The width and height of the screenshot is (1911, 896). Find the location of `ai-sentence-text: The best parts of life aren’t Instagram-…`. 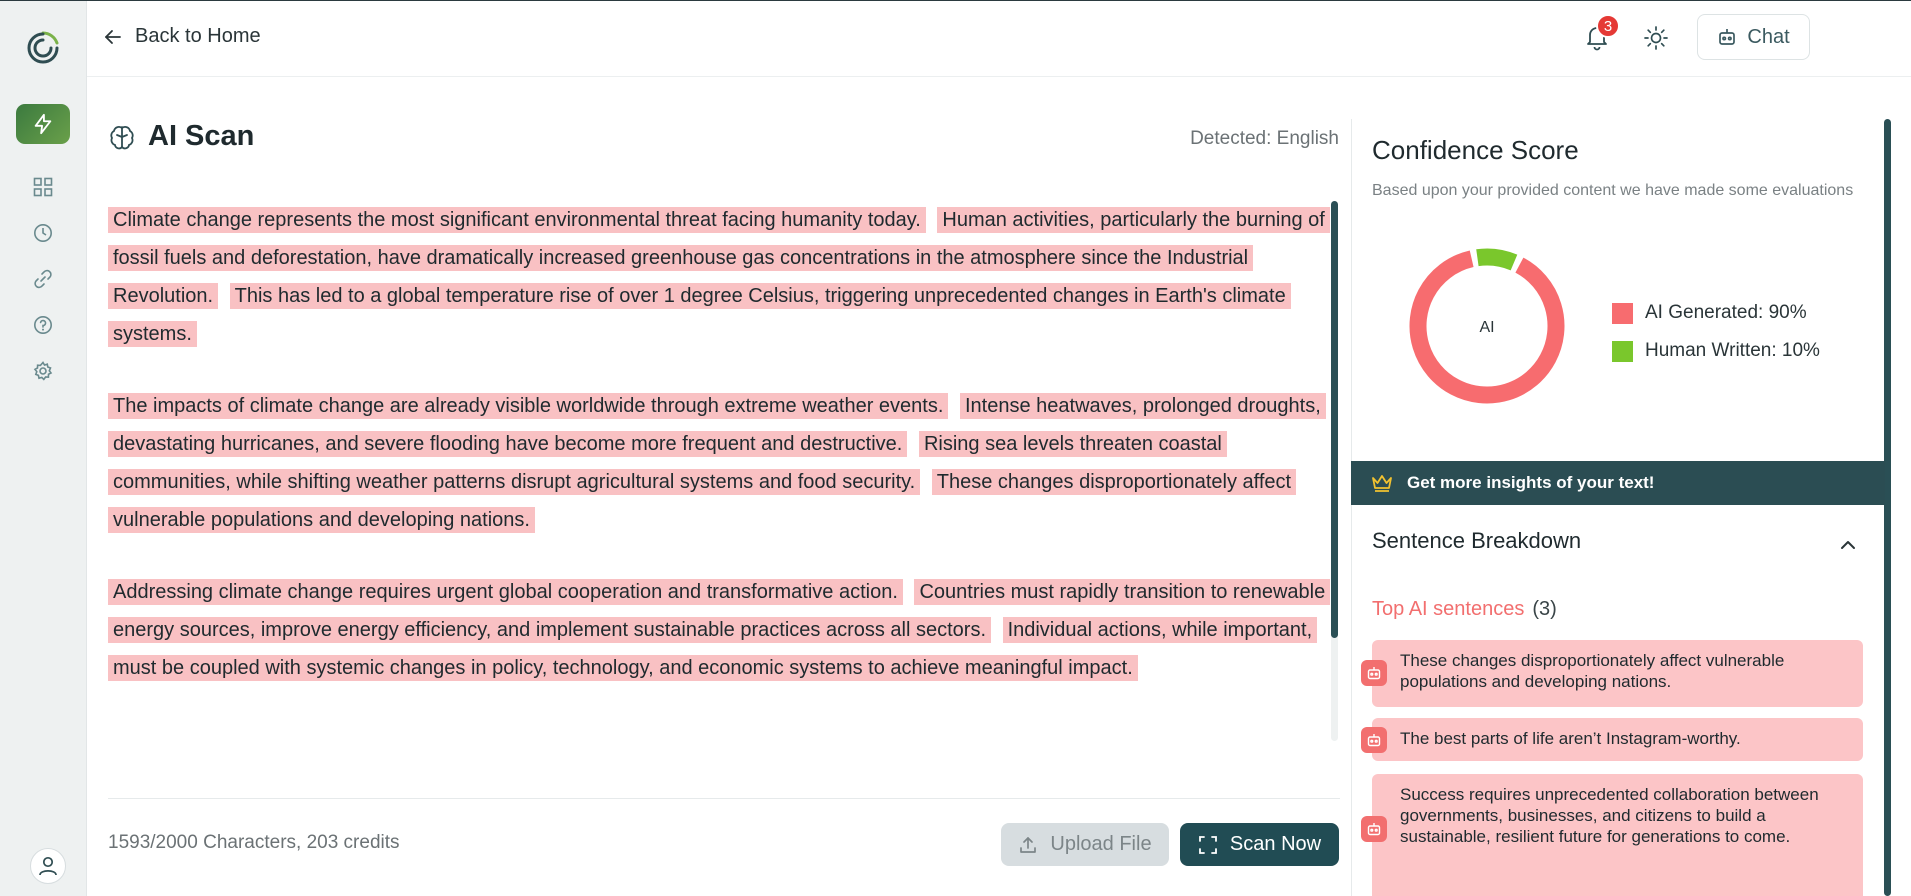

ai-sentence-text: The best parts of life aren’t Instagram-… is located at coordinates (1570, 738).